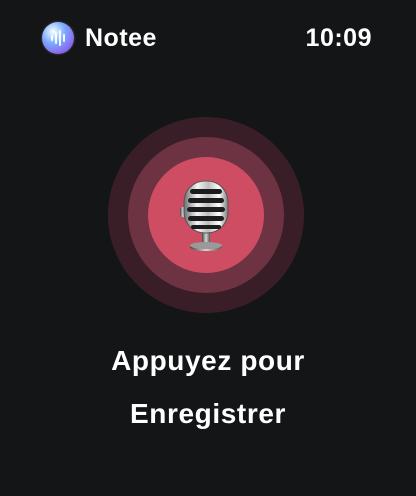  Describe the element at coordinates (121, 38) in the screenshot. I see `app-name: Notee` at that location.